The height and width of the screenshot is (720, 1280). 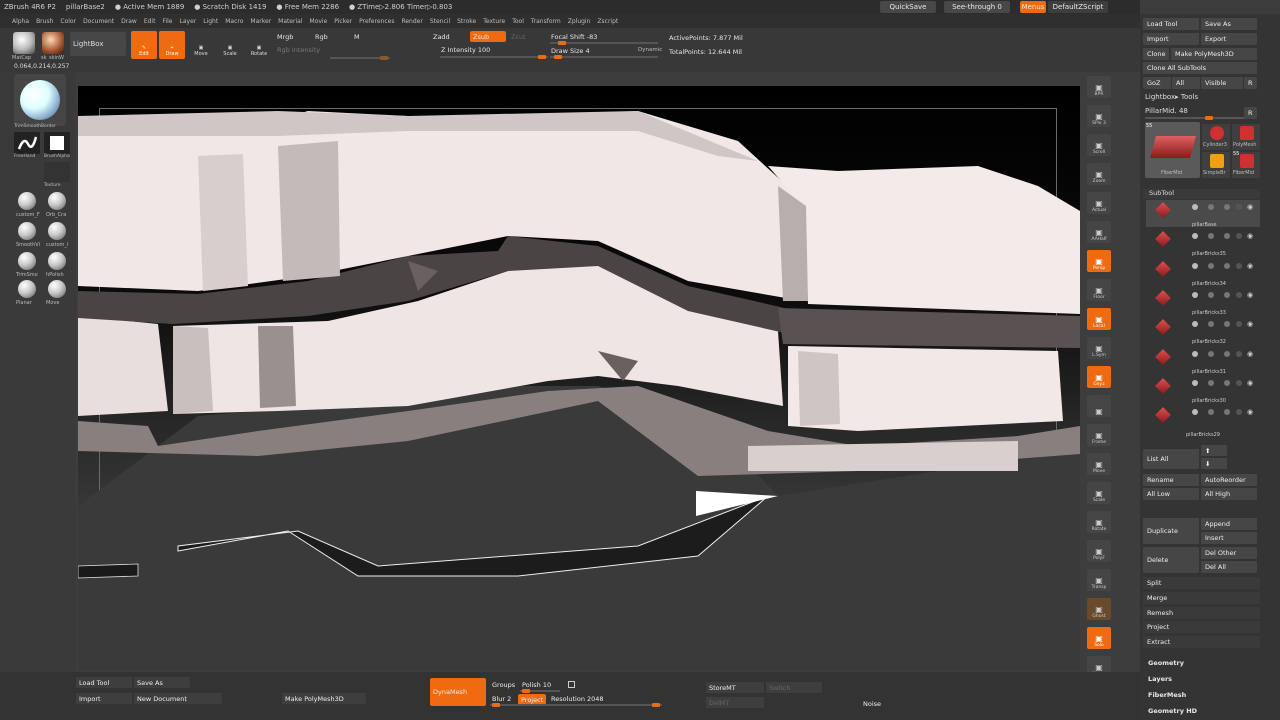 I want to click on menu-item-draw: Draw, so click(x=129, y=21).